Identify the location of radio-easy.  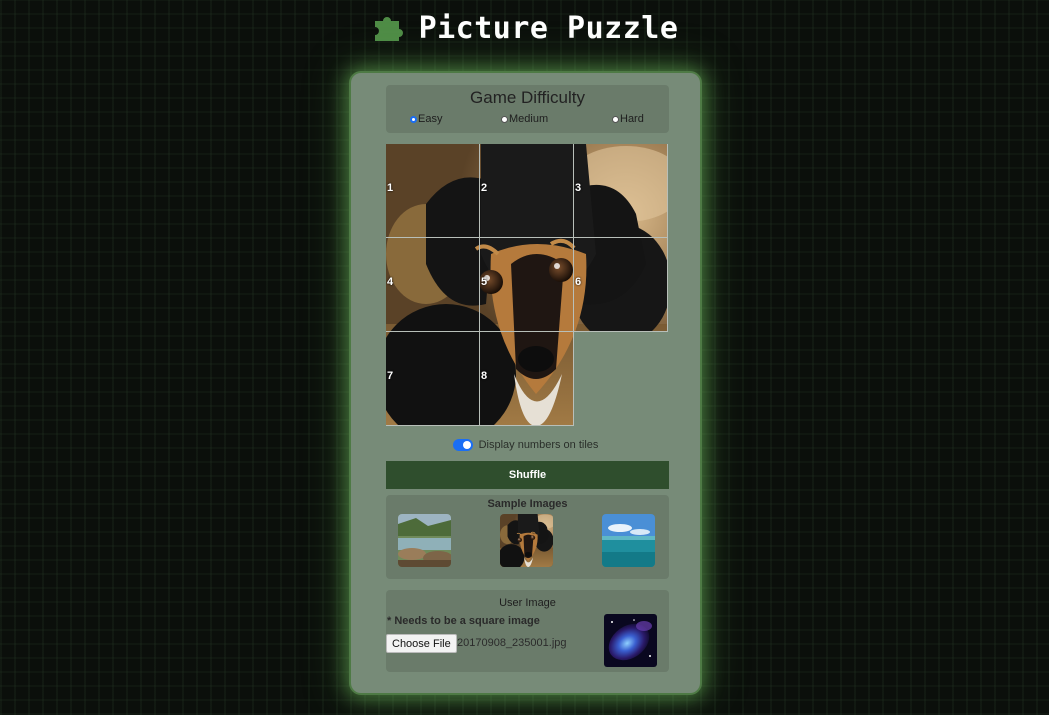
(413, 119).